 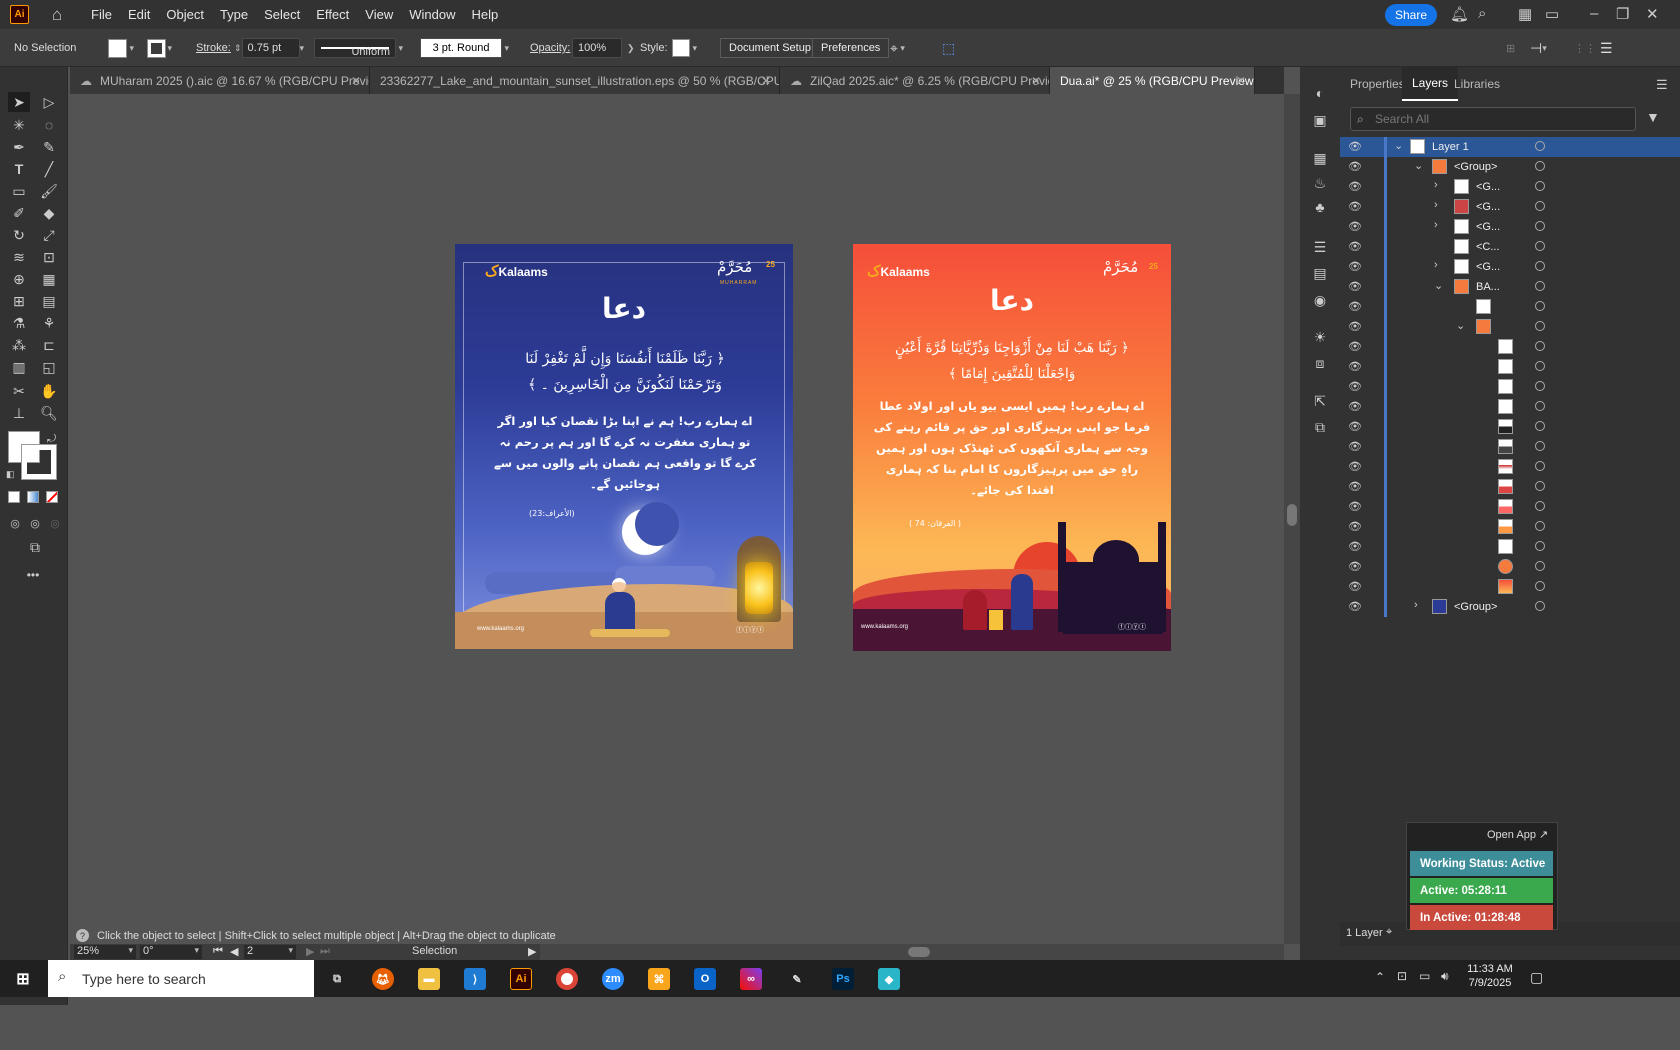 I want to click on swatches-panel-icon: ▣, so click(x=1320, y=120).